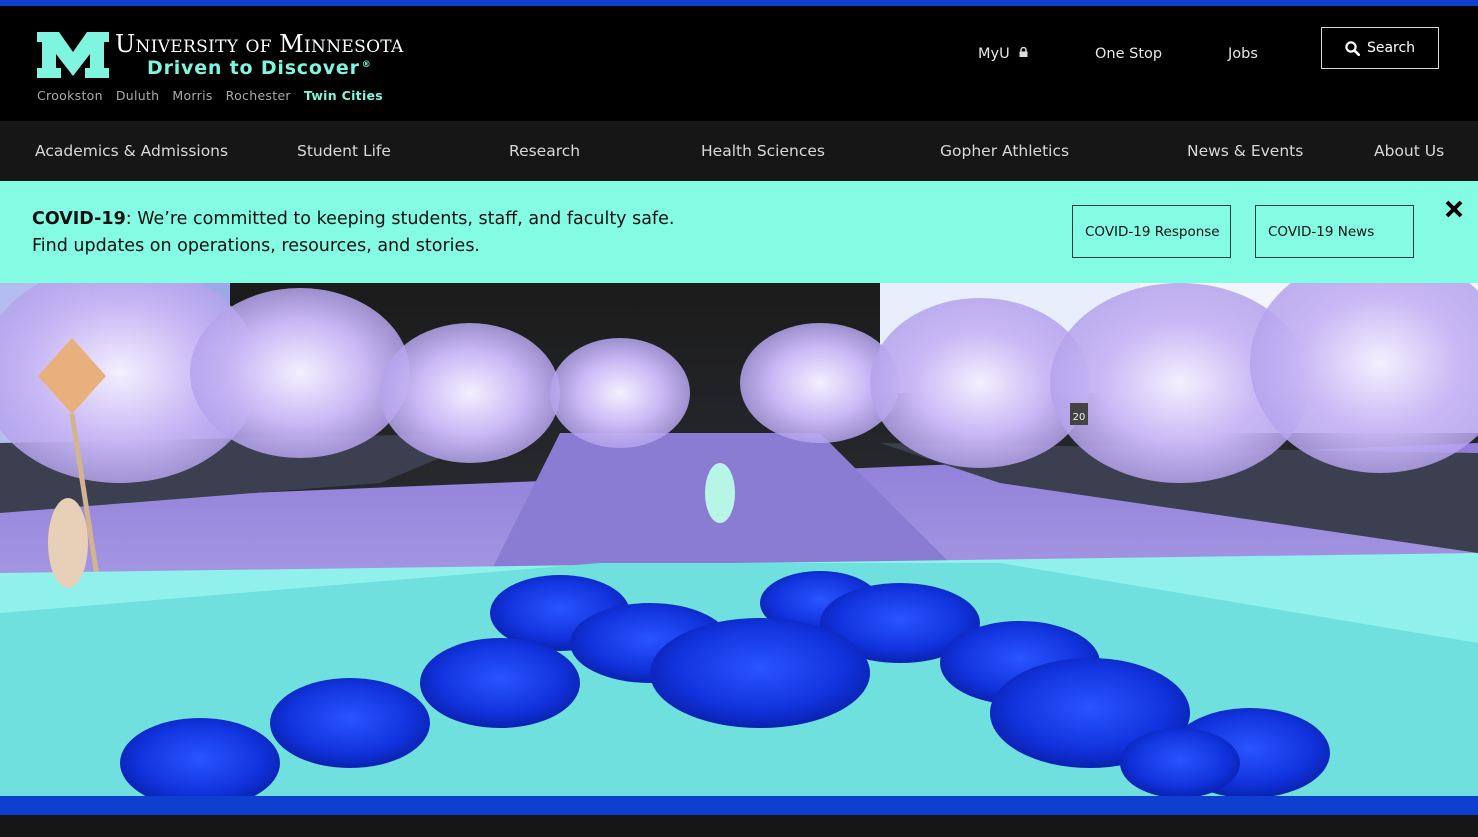 The image size is (1478, 837). What do you see at coordinates (354, 47) in the screenshot?
I see `wordmark-part: INNESOTA` at bounding box center [354, 47].